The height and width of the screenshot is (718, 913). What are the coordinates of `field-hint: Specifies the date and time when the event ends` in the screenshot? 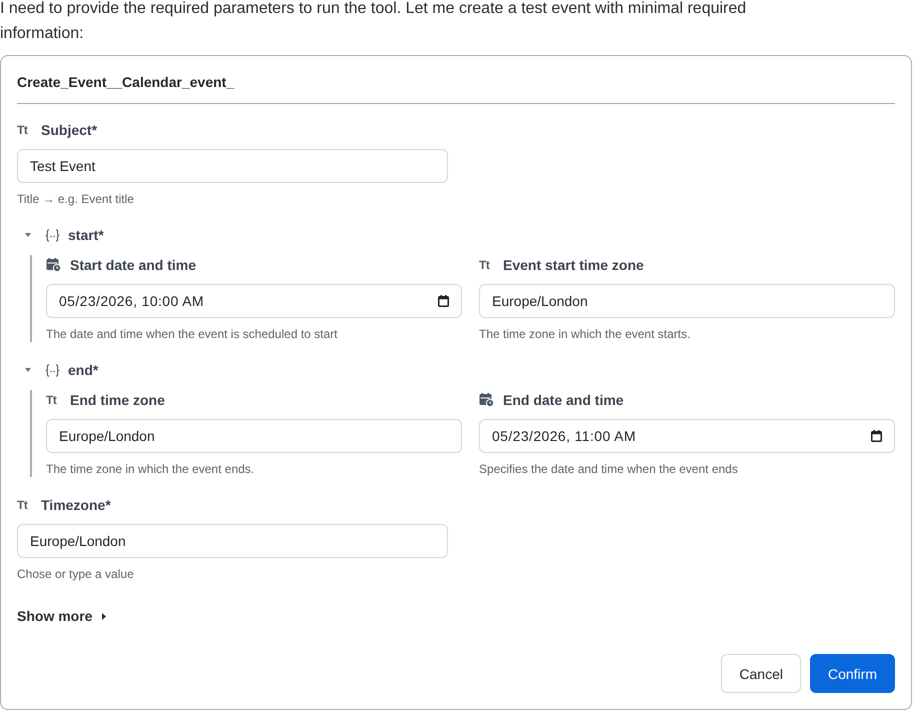 It's located at (609, 469).